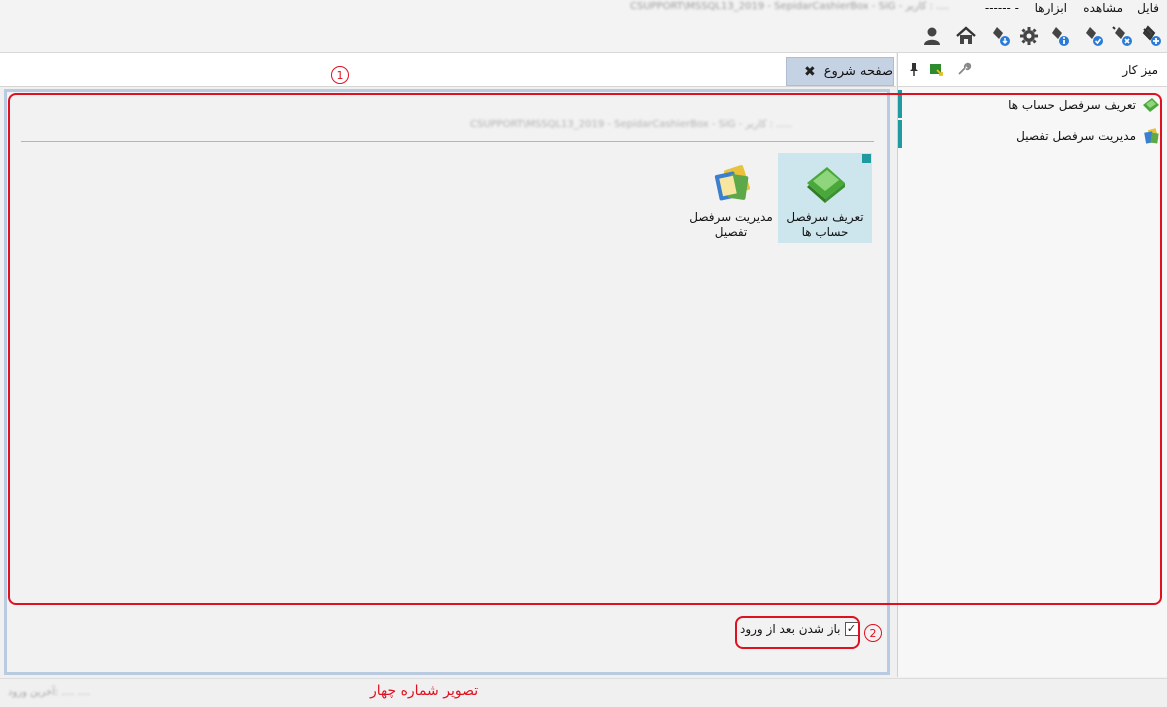  I want to click on tab-strip: صفحه شروع ✖, so click(448, 70).